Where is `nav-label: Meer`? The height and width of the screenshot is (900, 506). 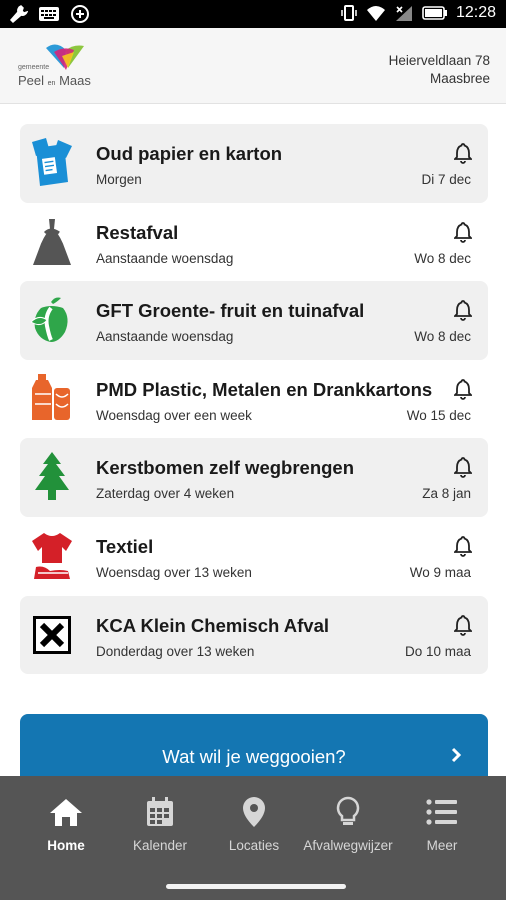 nav-label: Meer is located at coordinates (442, 845).